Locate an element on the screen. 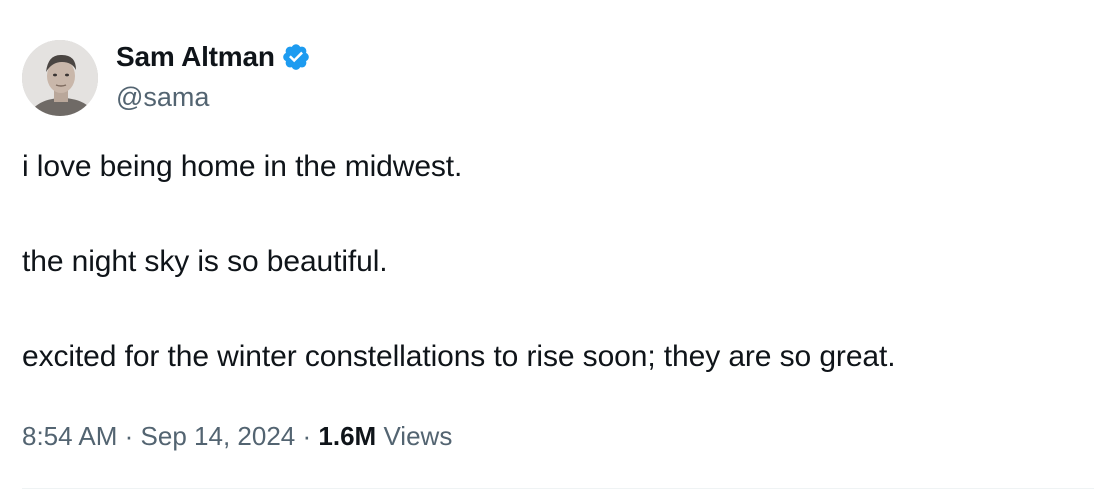 The image size is (1116, 498). name-row: Sam Altman is located at coordinates (213, 57).